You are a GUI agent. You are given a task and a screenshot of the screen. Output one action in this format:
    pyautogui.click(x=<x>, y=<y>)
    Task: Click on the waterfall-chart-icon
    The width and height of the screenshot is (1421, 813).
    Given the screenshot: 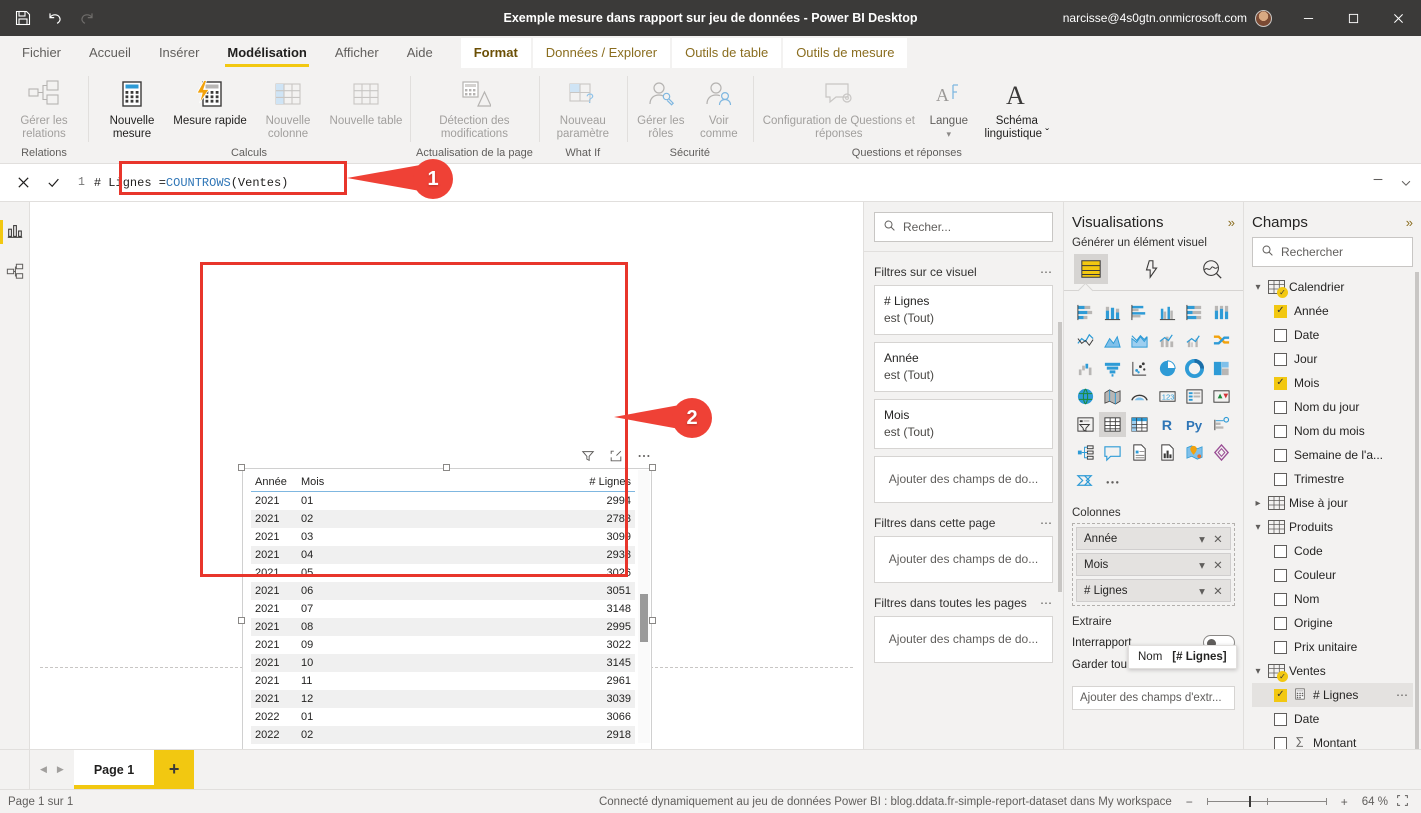 What is the action you would take?
    pyautogui.click(x=1085, y=368)
    